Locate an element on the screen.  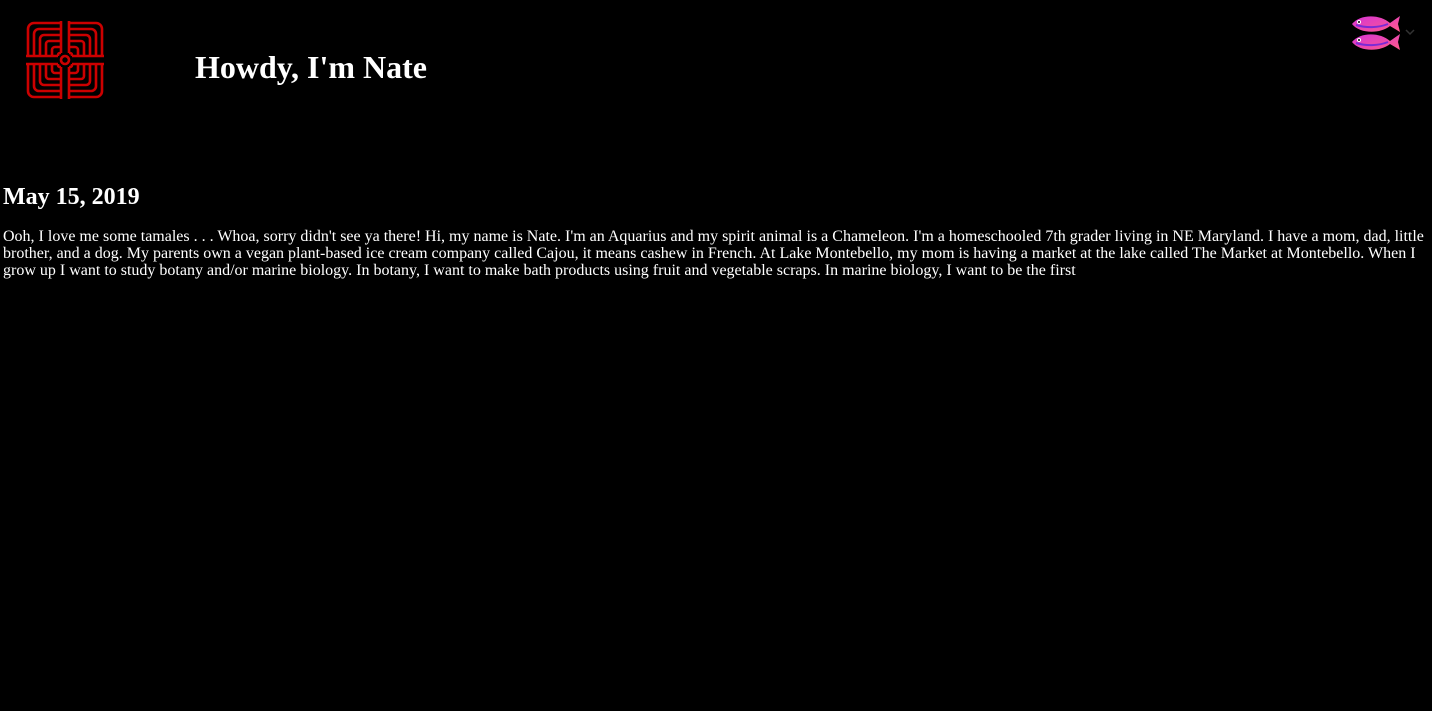
post-date: May 15, 2019 is located at coordinates (71, 197).